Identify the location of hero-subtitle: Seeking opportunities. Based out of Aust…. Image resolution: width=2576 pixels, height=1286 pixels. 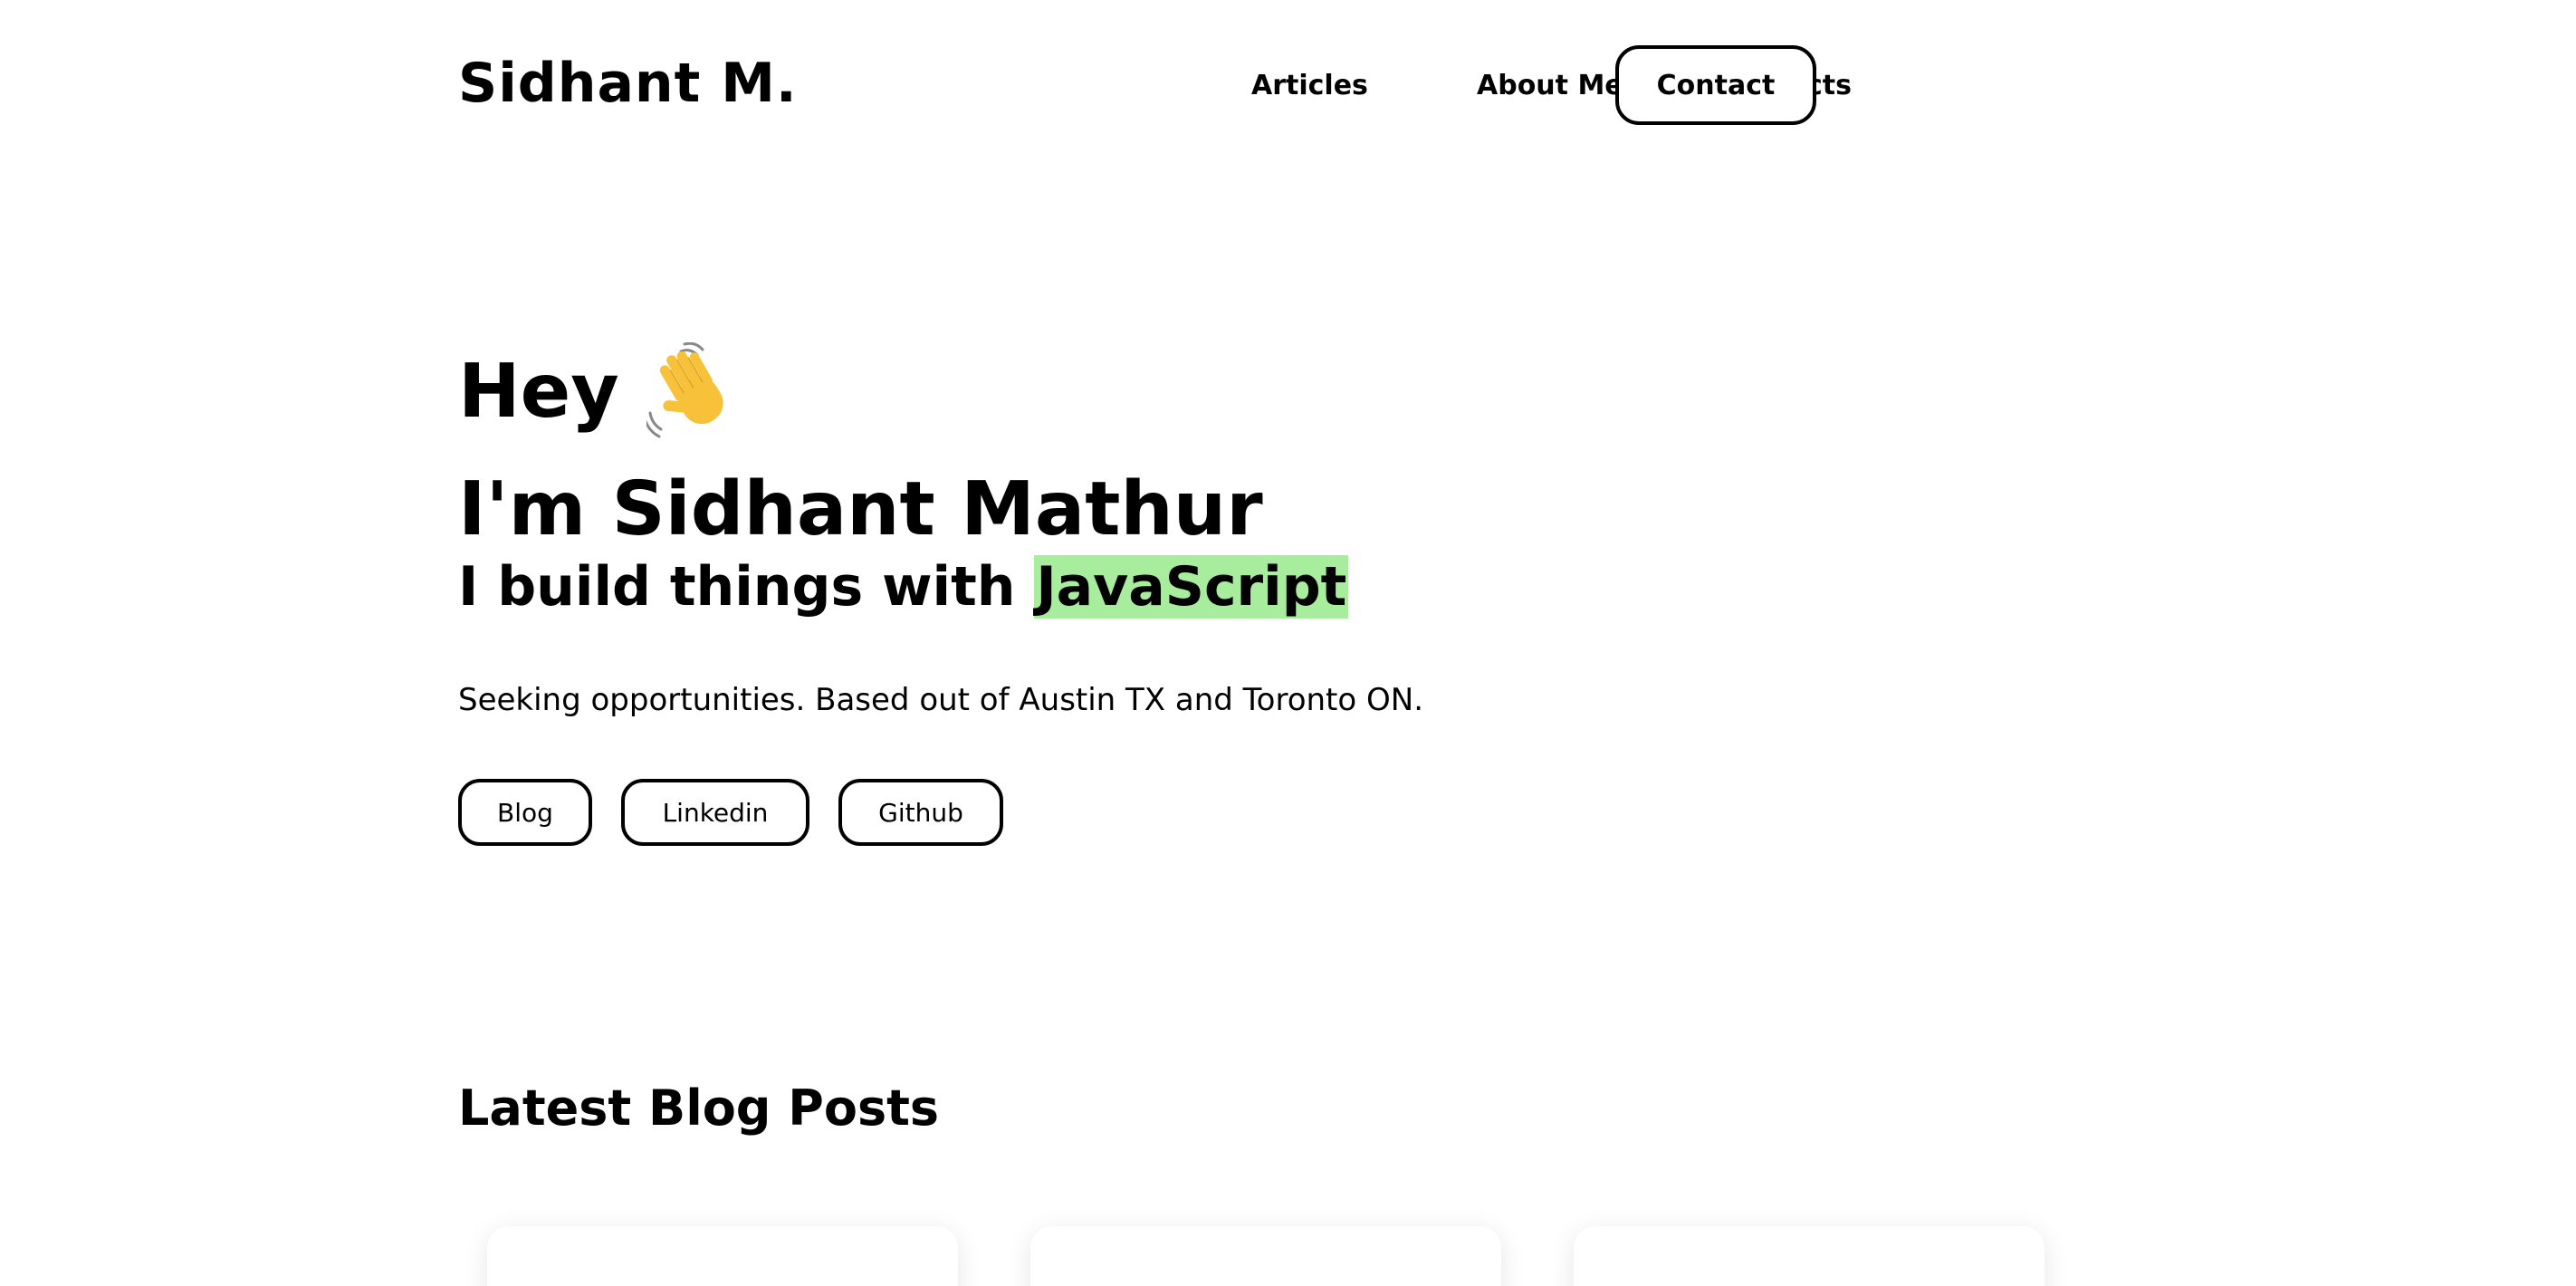
(941, 700).